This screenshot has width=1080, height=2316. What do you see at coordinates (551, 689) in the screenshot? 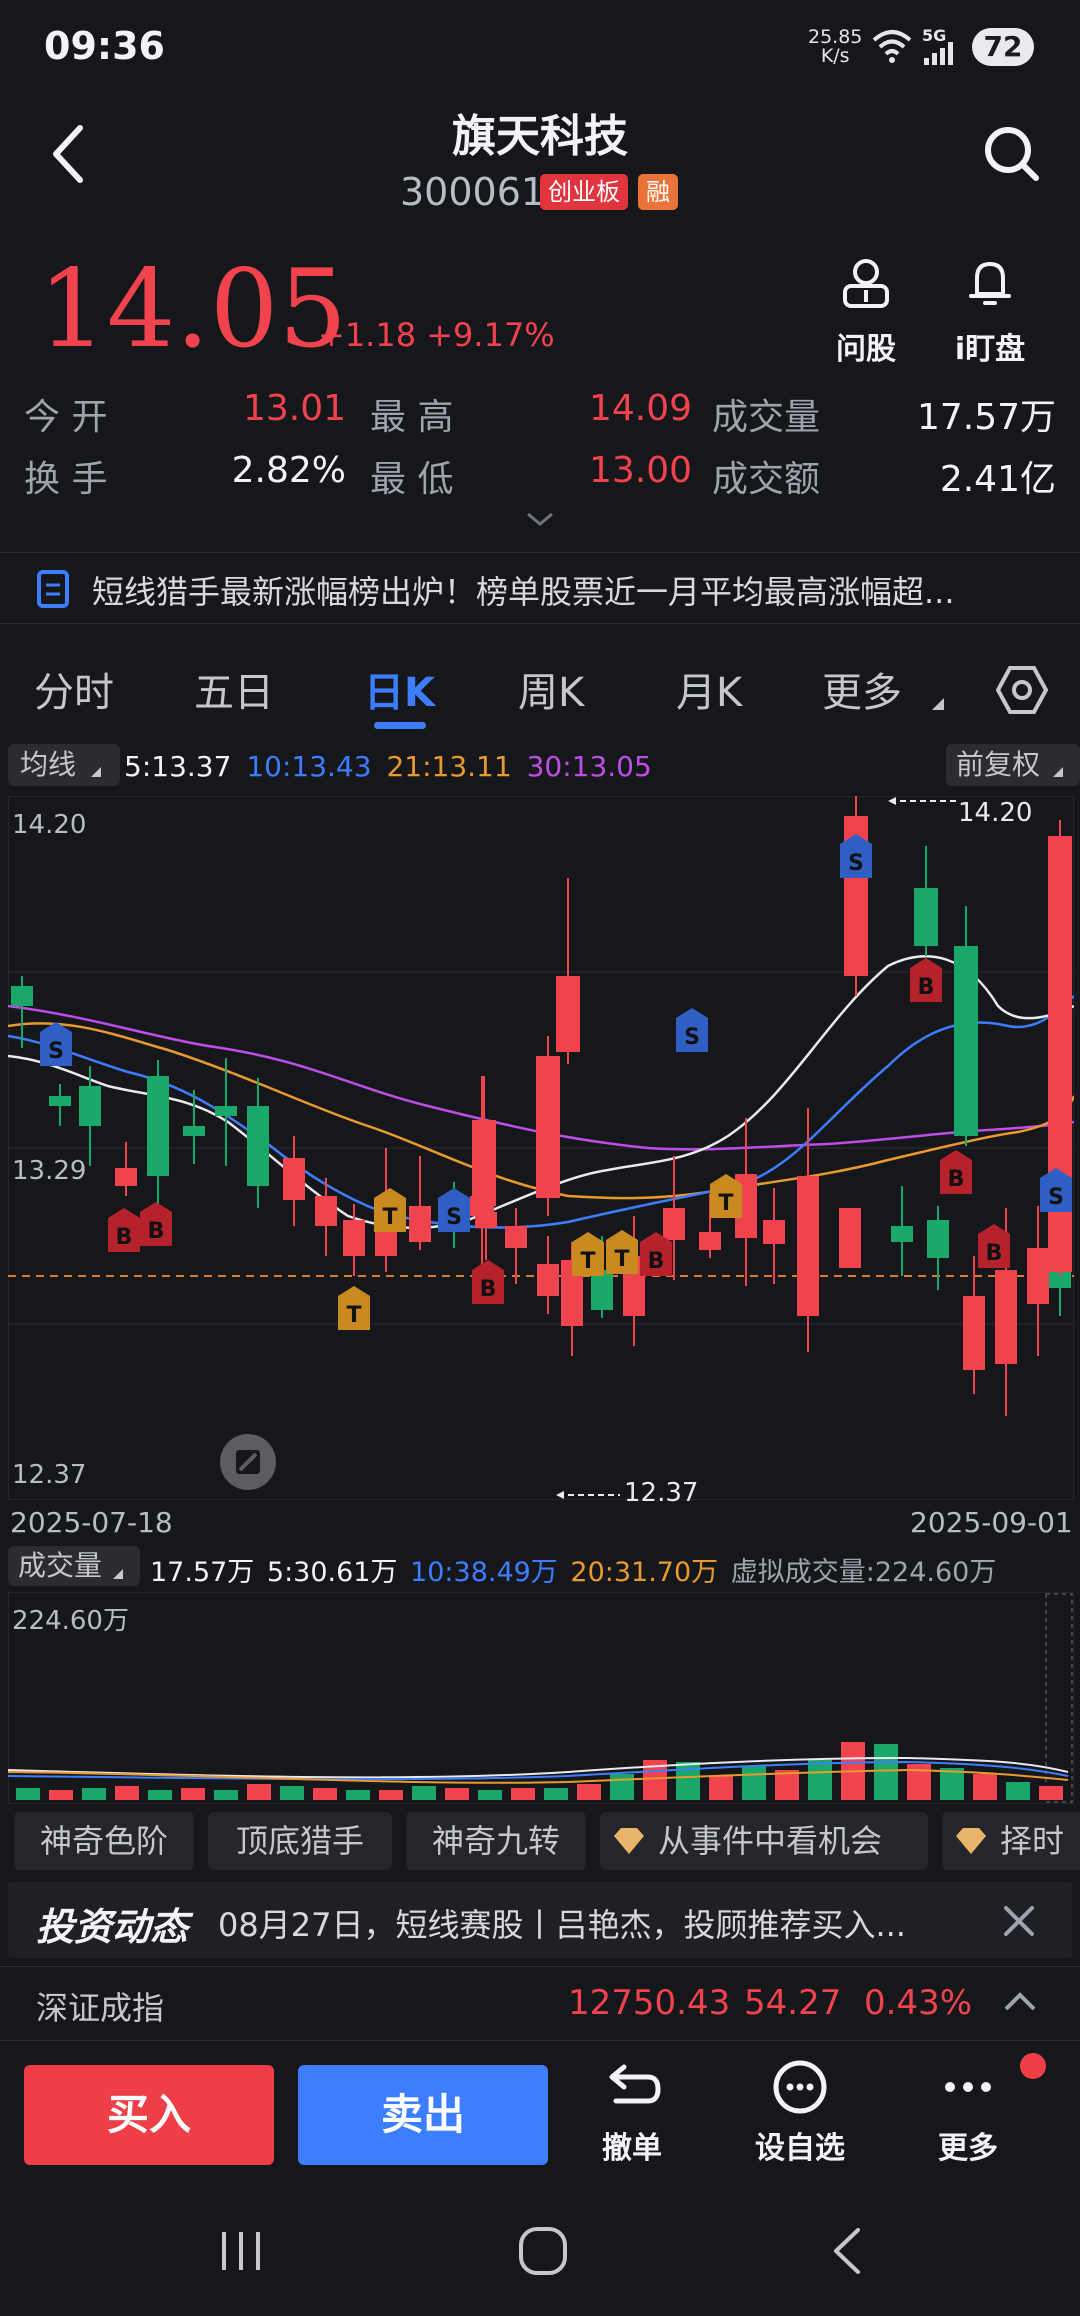
I see `tab-weekly-k: 周K` at bounding box center [551, 689].